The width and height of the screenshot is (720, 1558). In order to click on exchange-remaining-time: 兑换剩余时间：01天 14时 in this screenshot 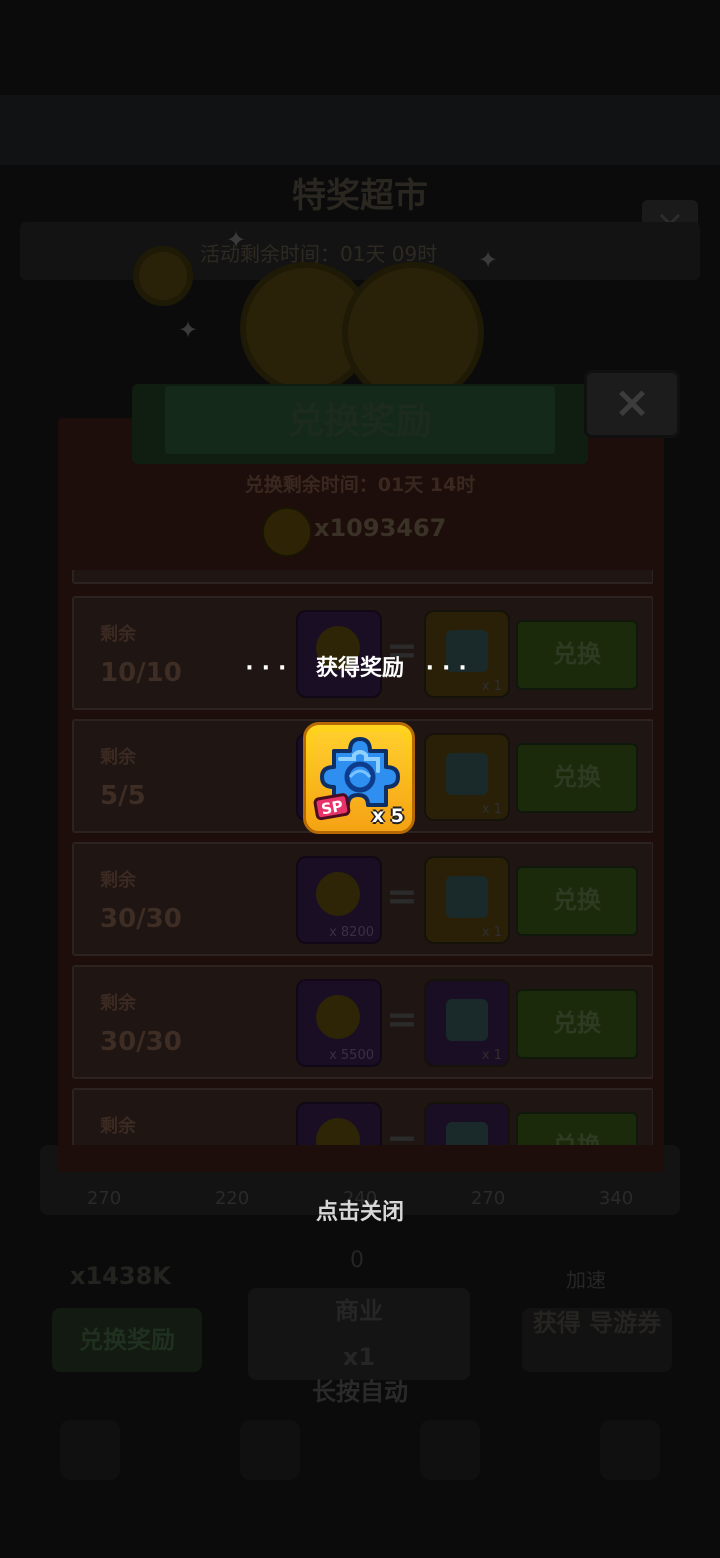, I will do `click(360, 485)`.